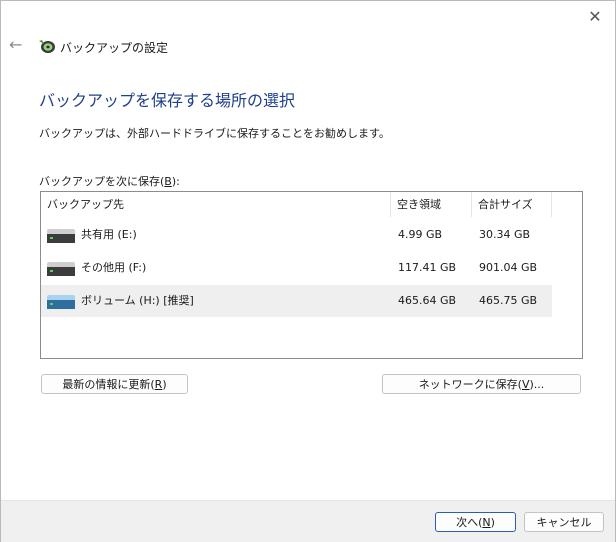  What do you see at coordinates (475, 522) in the screenshot?
I see `next-button: 次へ(N)` at bounding box center [475, 522].